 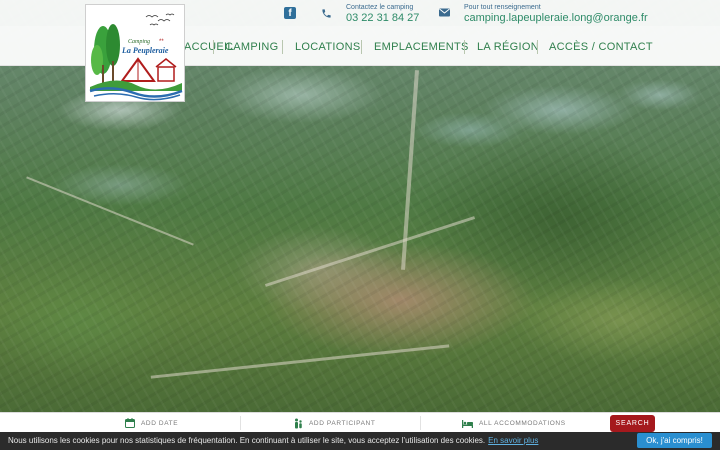 I want to click on site-logo: Camping ** La Peupleraie, so click(x=135, y=53).